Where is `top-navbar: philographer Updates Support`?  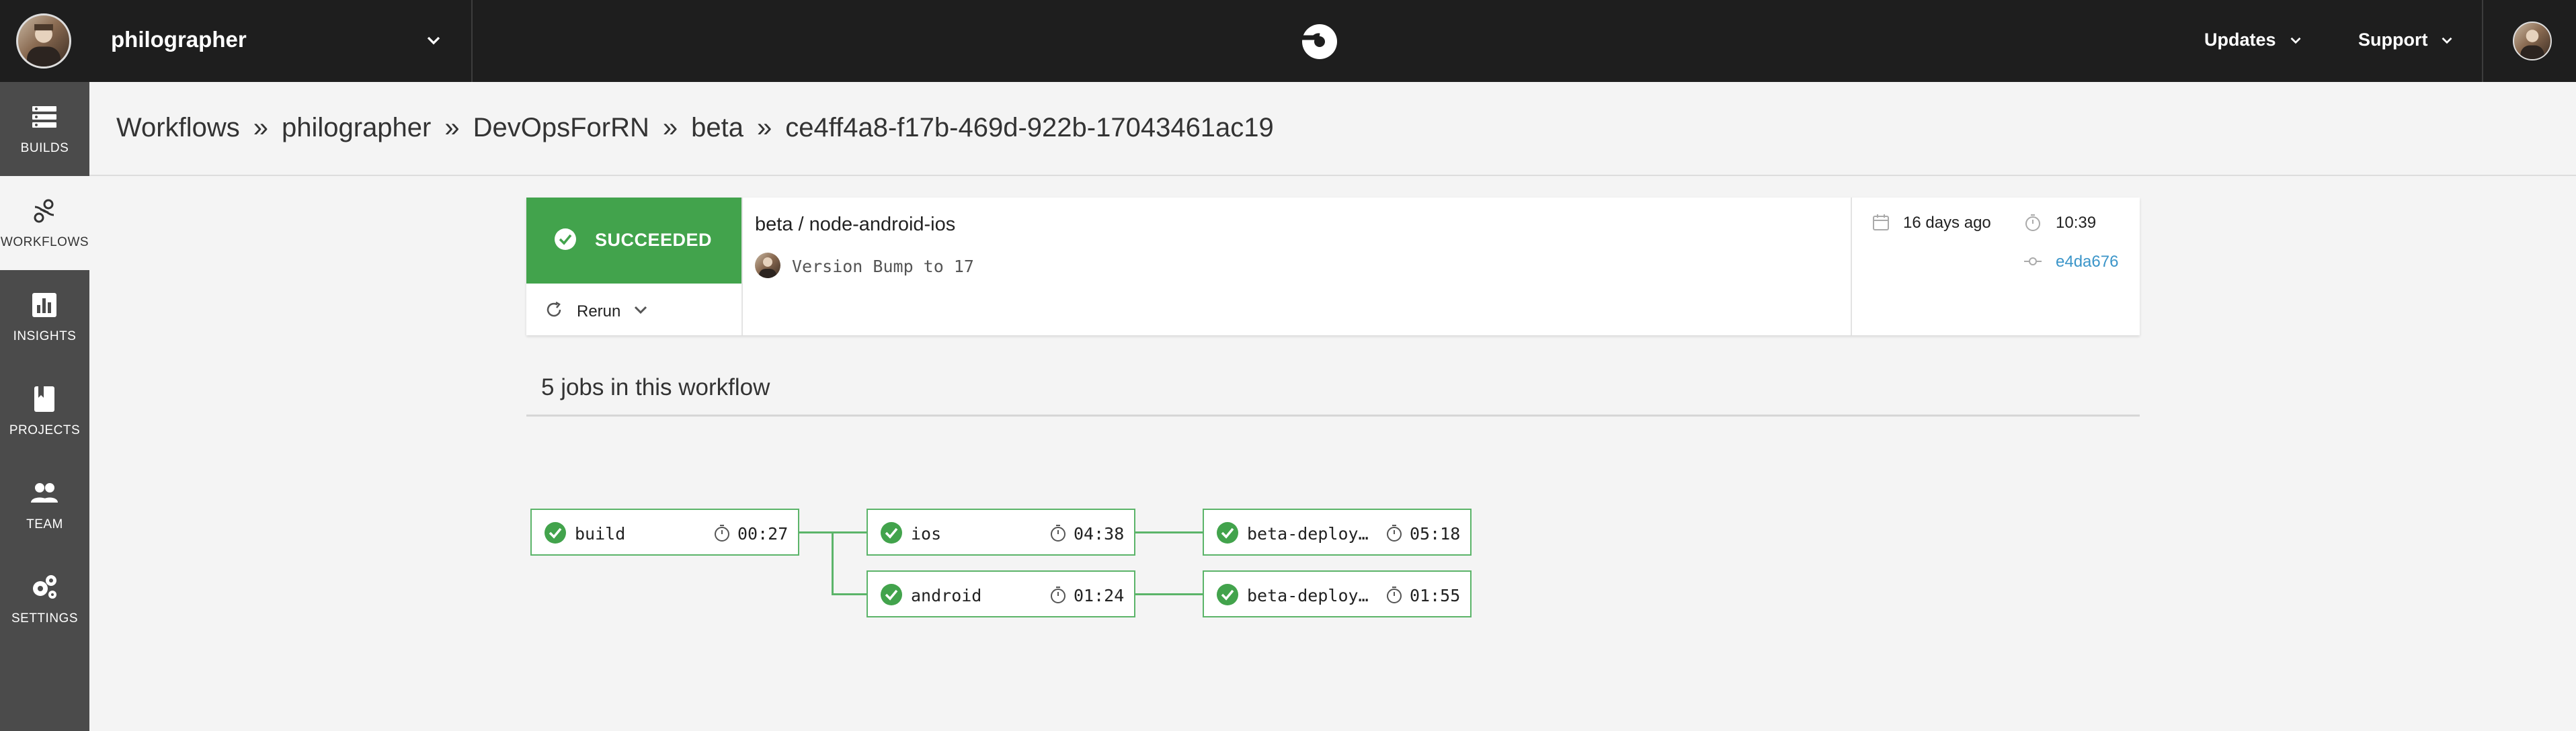 top-navbar: philographer Updates Support is located at coordinates (1288, 41).